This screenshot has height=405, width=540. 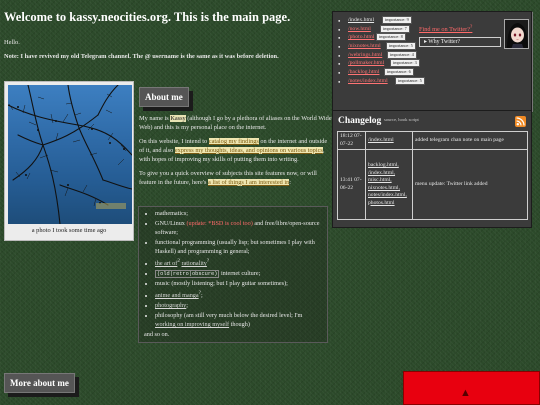 I want to click on more-about-me-heading: More about me, so click(x=39, y=383).